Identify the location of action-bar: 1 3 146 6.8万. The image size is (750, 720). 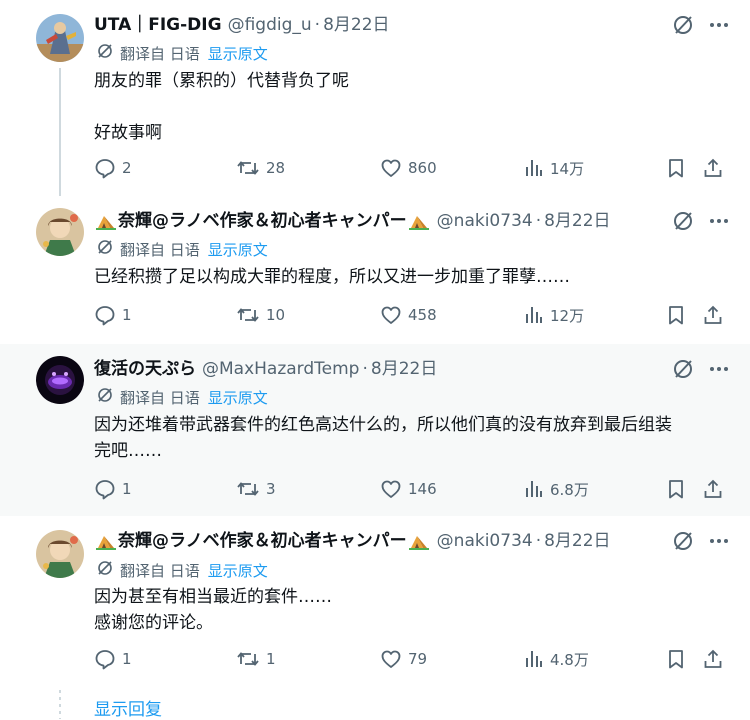
(414, 490).